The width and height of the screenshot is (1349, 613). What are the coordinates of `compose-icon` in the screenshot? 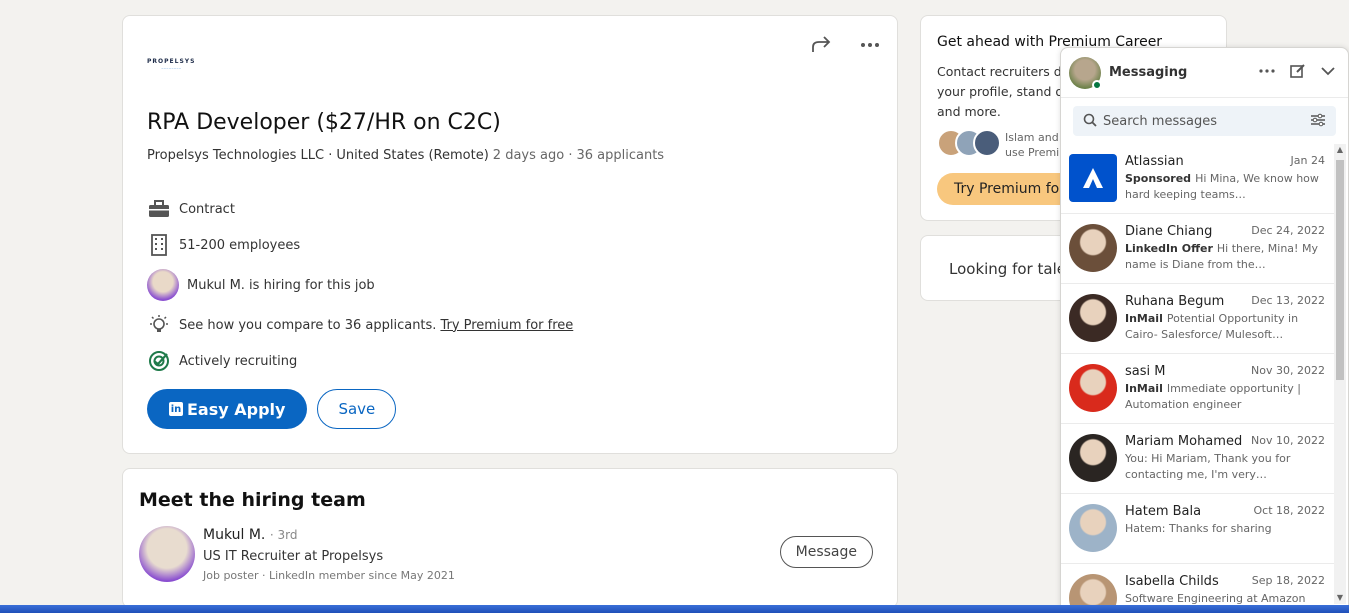 It's located at (1298, 73).